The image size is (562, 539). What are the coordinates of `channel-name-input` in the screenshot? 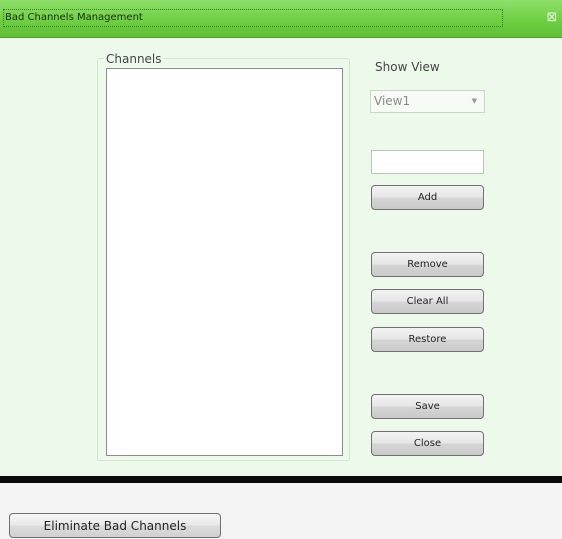 It's located at (427, 162).